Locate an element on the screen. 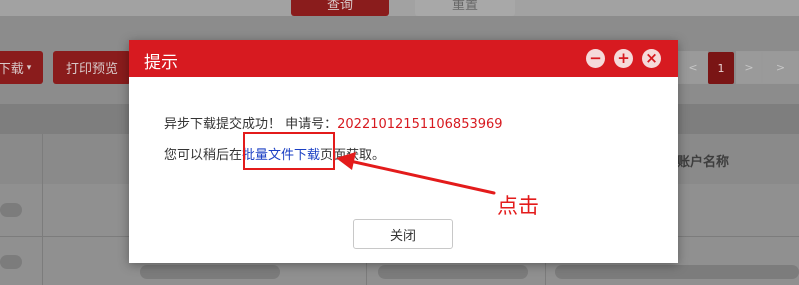 The width and height of the screenshot is (799, 285). annotation-label: 点击 is located at coordinates (518, 206).